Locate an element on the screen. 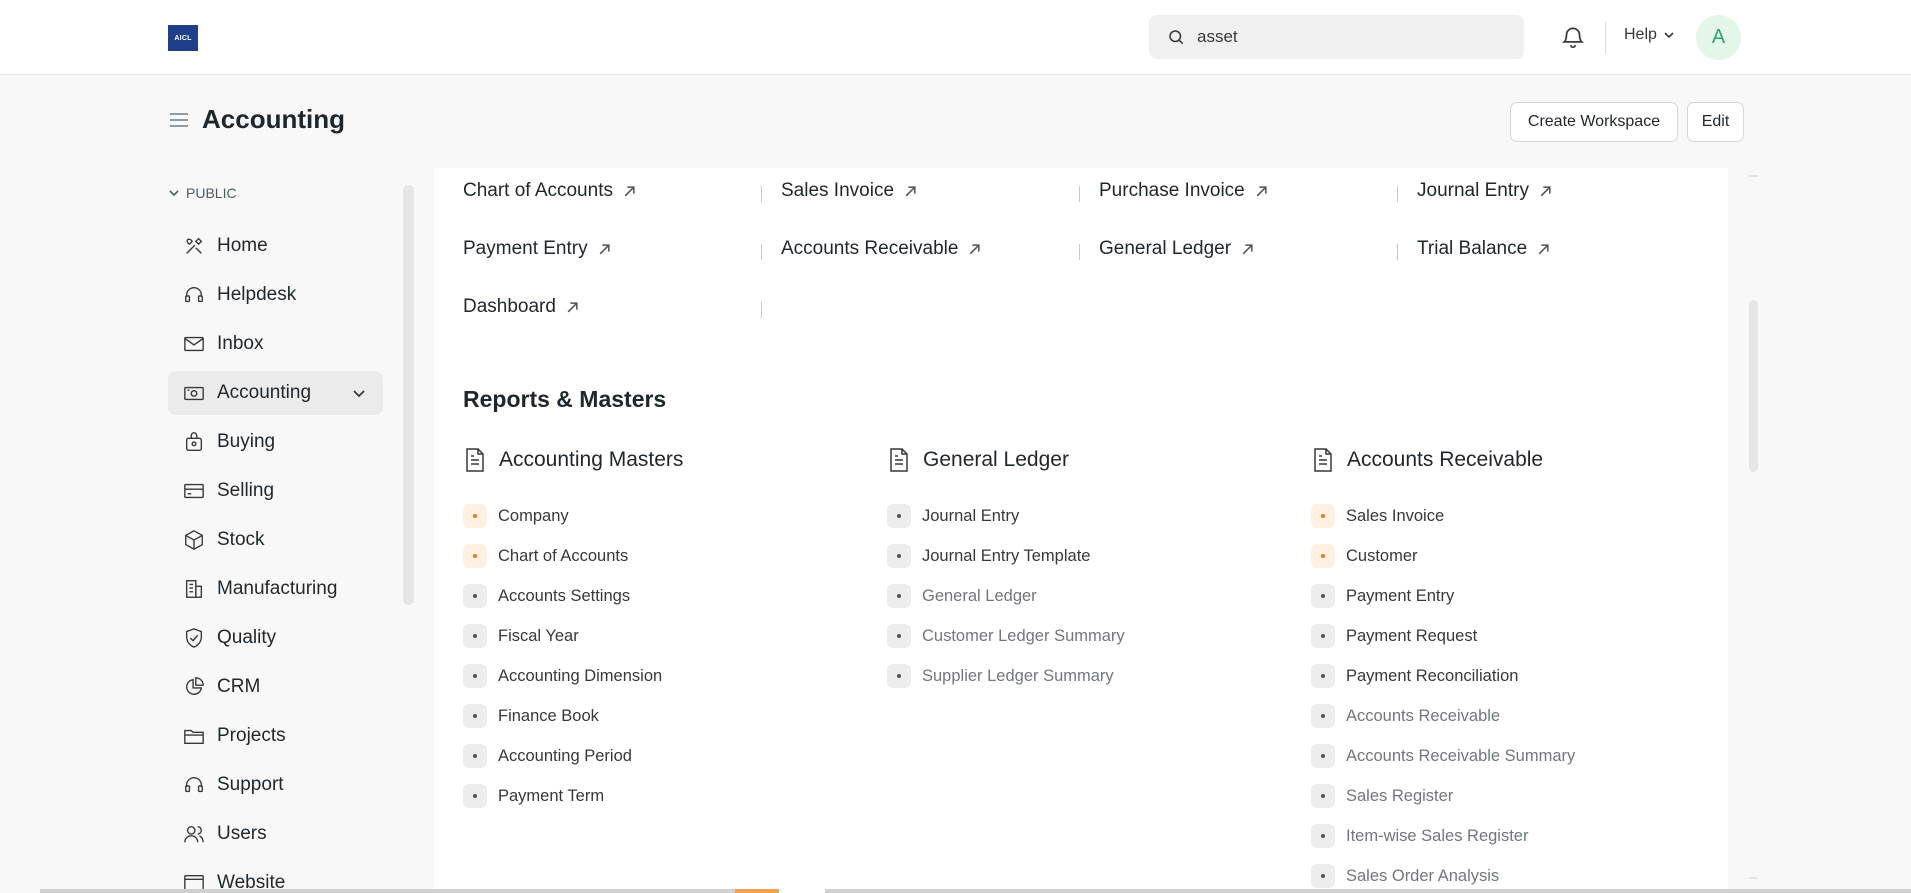  document-icon is located at coordinates (475, 460).